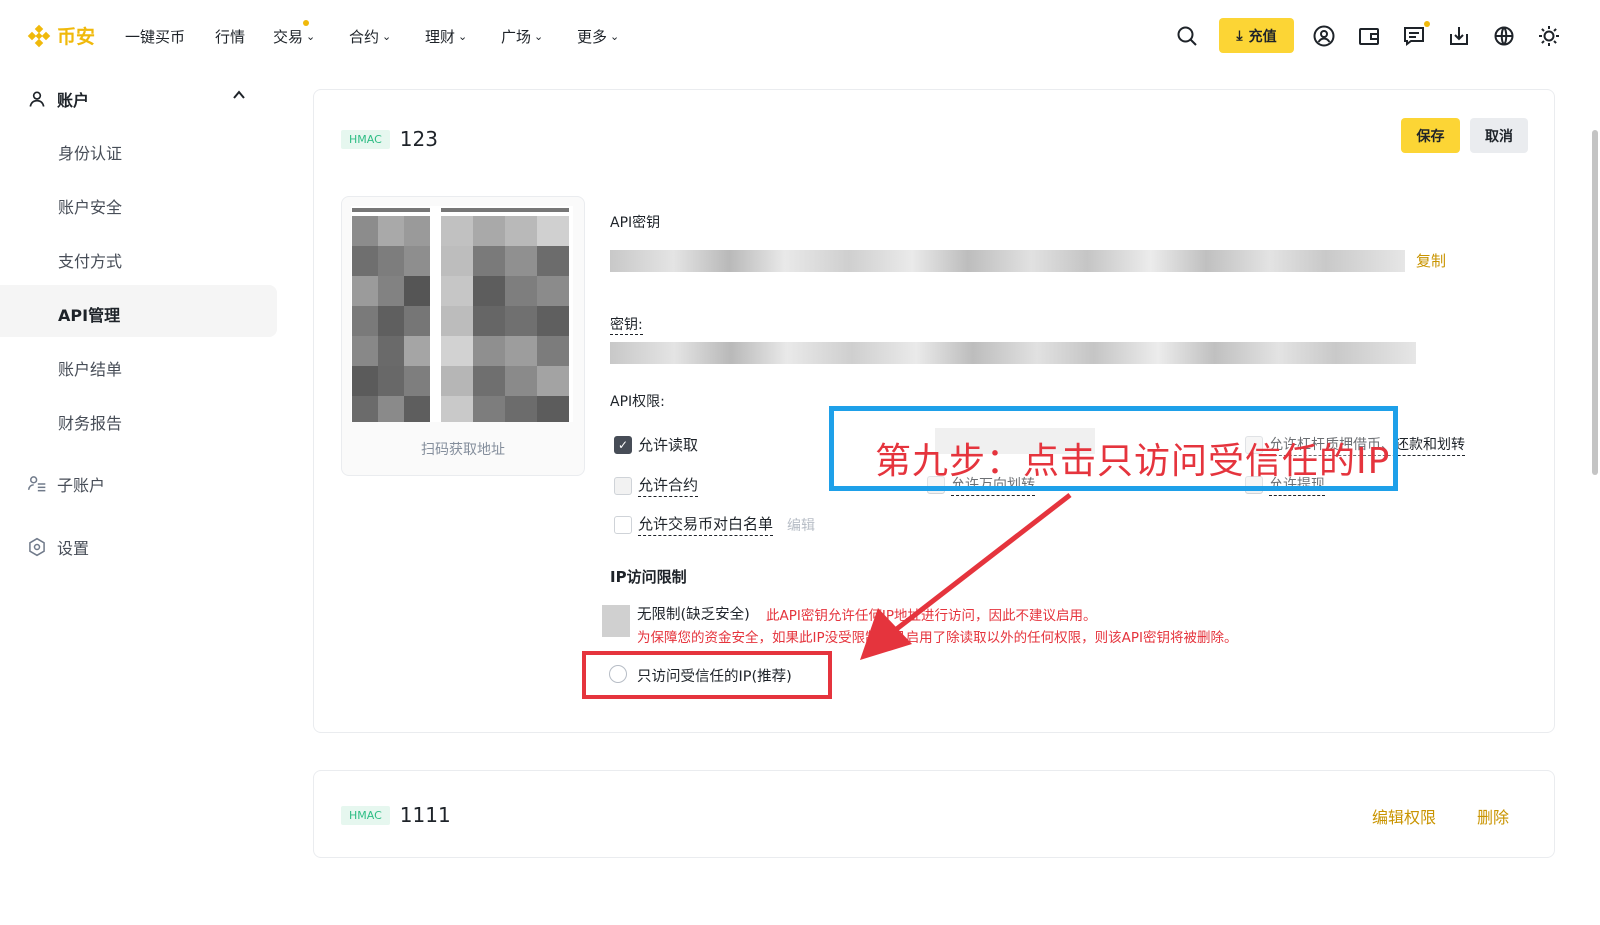 The image size is (1600, 925). I want to click on nav-buy-crypto: 一键买币, so click(155, 36).